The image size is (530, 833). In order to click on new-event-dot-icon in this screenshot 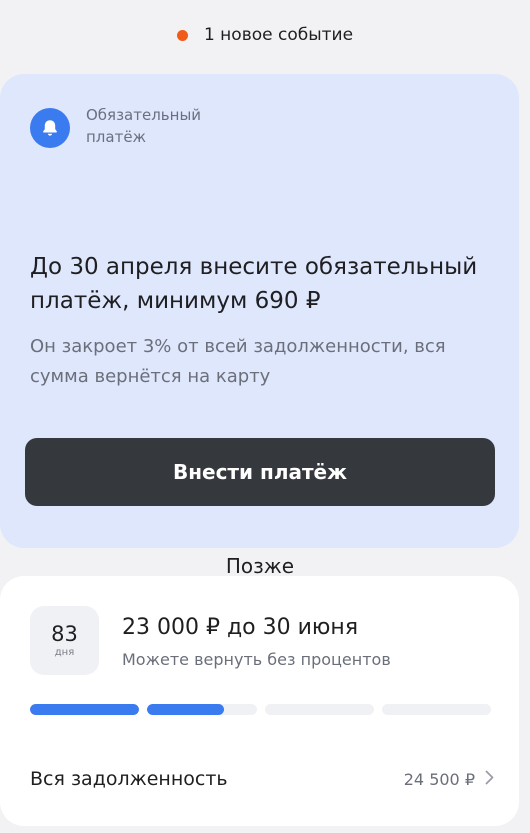, I will do `click(182, 35)`.